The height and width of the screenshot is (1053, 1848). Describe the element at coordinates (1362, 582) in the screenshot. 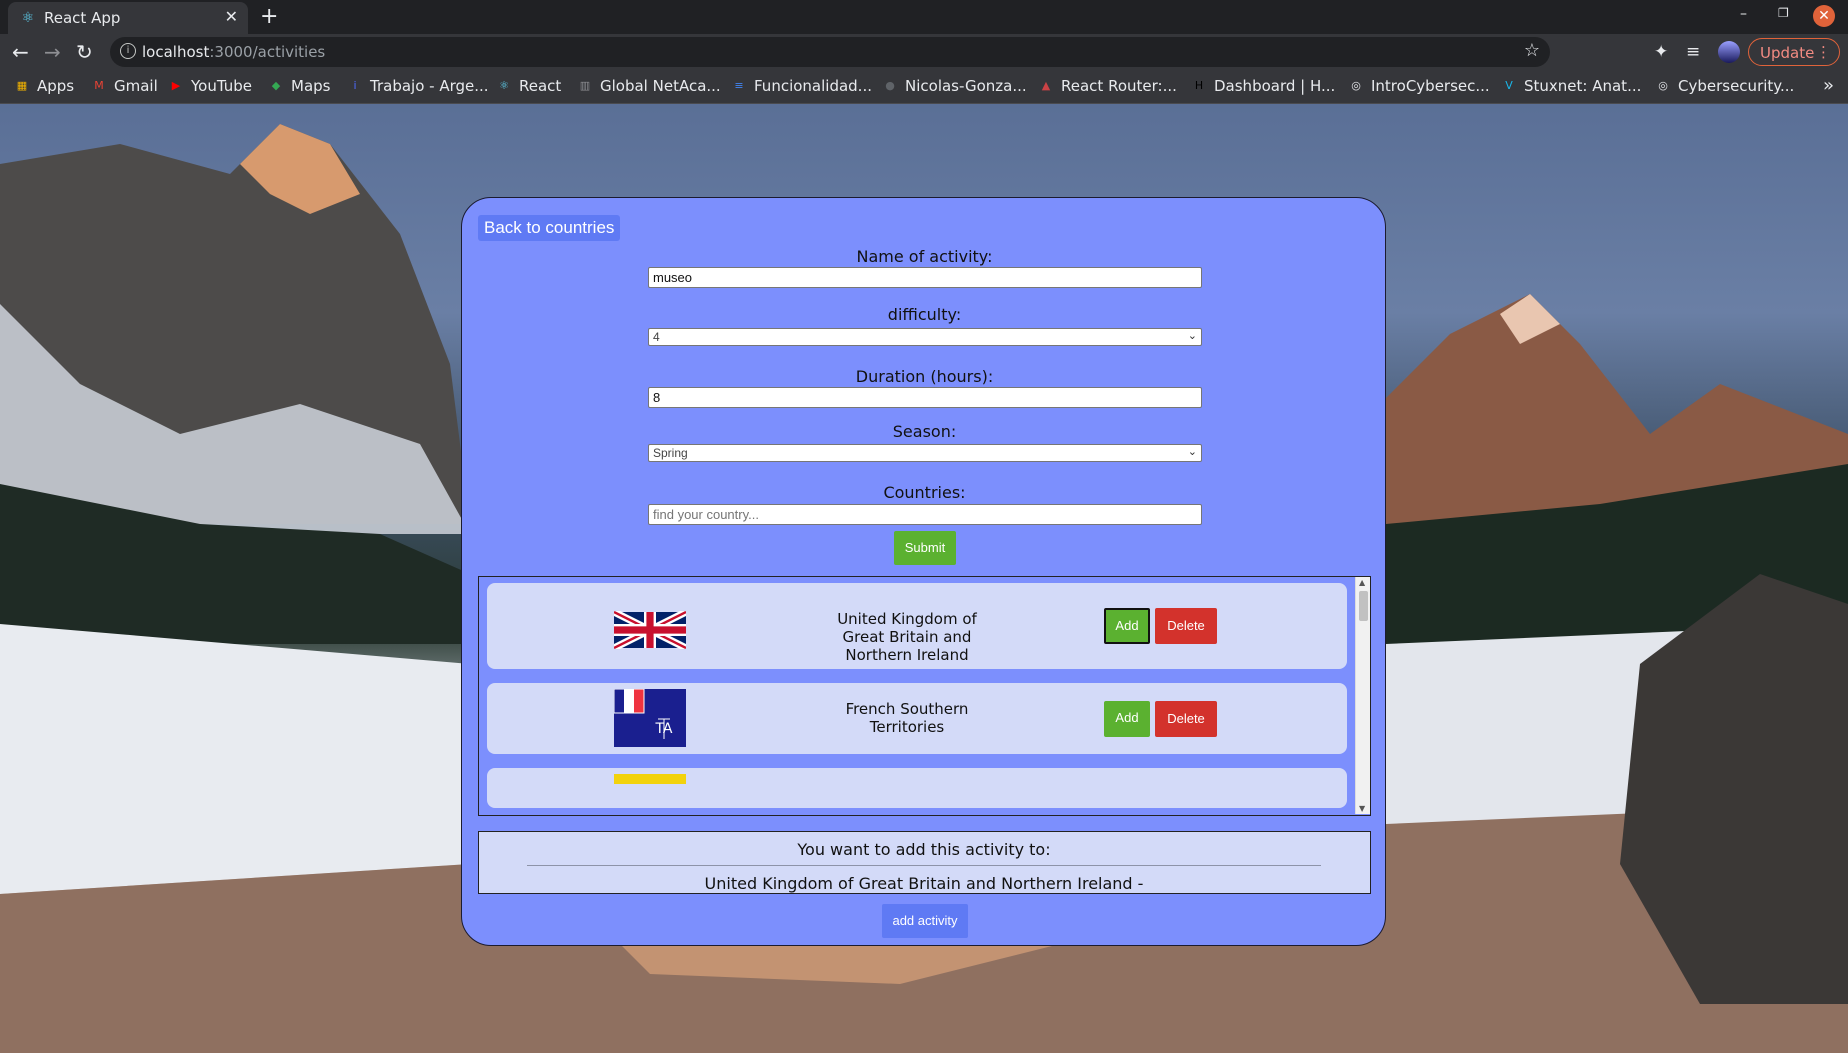

I see `scroll-up-icon: ▲` at that location.